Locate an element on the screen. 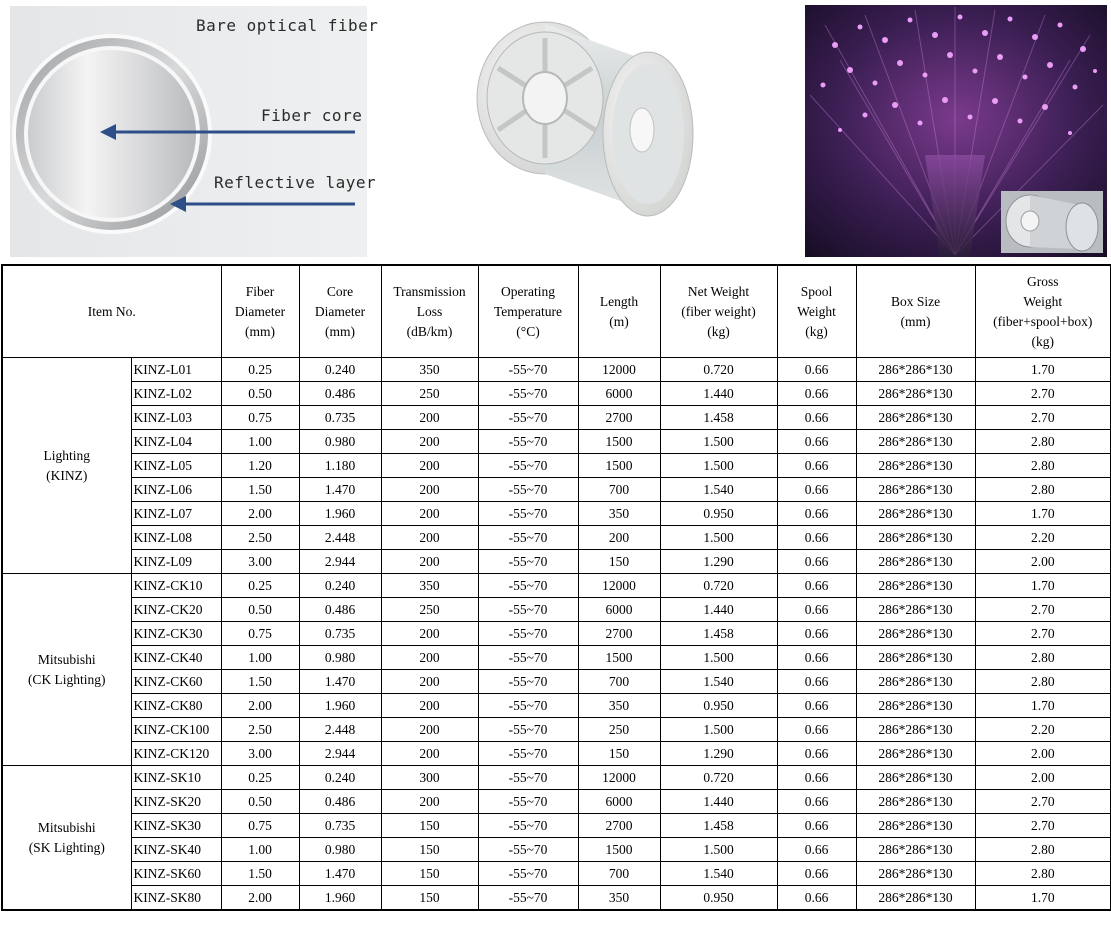  cell-item: KINZ-L07 is located at coordinates (176, 513).